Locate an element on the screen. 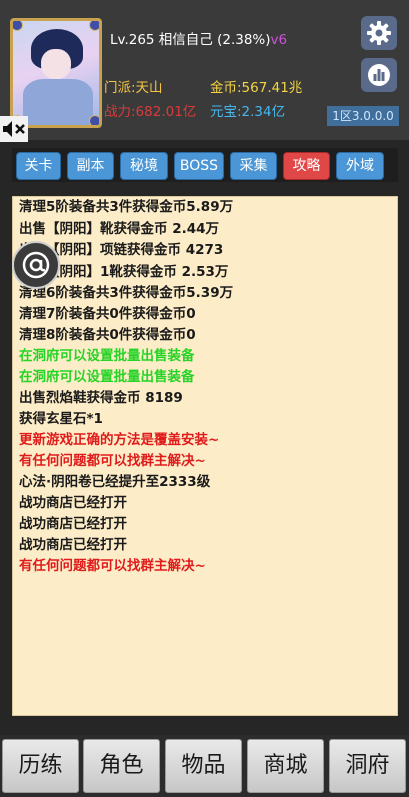 The width and height of the screenshot is (409, 797). bottom-navigation: 历练 角色 物品 商城 洞府 is located at coordinates (204, 766).